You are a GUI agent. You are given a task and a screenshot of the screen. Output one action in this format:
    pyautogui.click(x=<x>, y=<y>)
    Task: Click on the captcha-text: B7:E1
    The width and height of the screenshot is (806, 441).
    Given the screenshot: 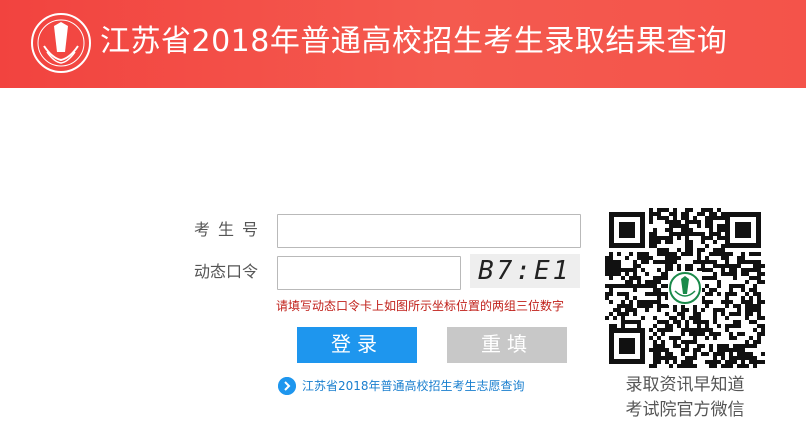 What is the action you would take?
    pyautogui.click(x=525, y=271)
    